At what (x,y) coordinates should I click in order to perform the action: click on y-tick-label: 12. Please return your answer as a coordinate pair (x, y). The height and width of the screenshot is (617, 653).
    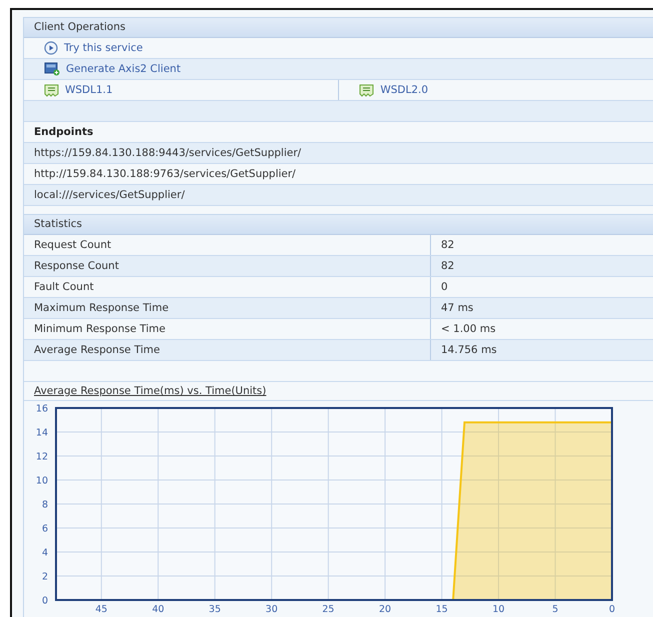
    Looking at the image, I should click on (42, 457).